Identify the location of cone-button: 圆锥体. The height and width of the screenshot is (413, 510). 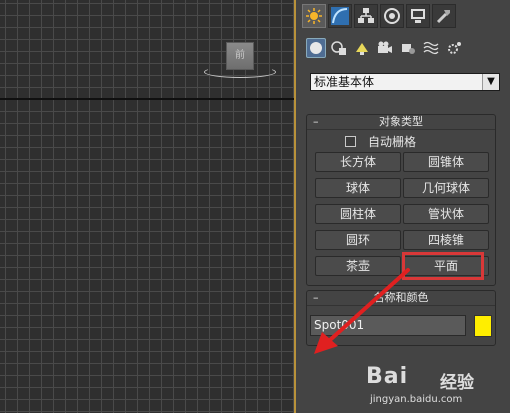
(446, 162).